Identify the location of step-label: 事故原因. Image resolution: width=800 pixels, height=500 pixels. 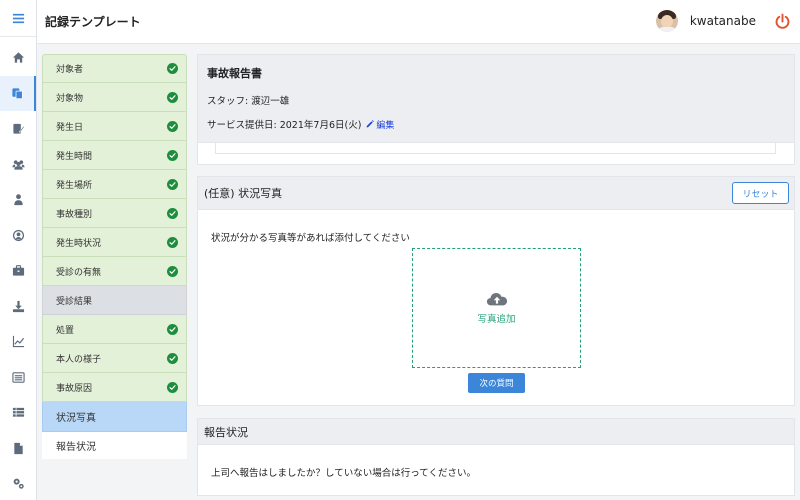
(74, 388).